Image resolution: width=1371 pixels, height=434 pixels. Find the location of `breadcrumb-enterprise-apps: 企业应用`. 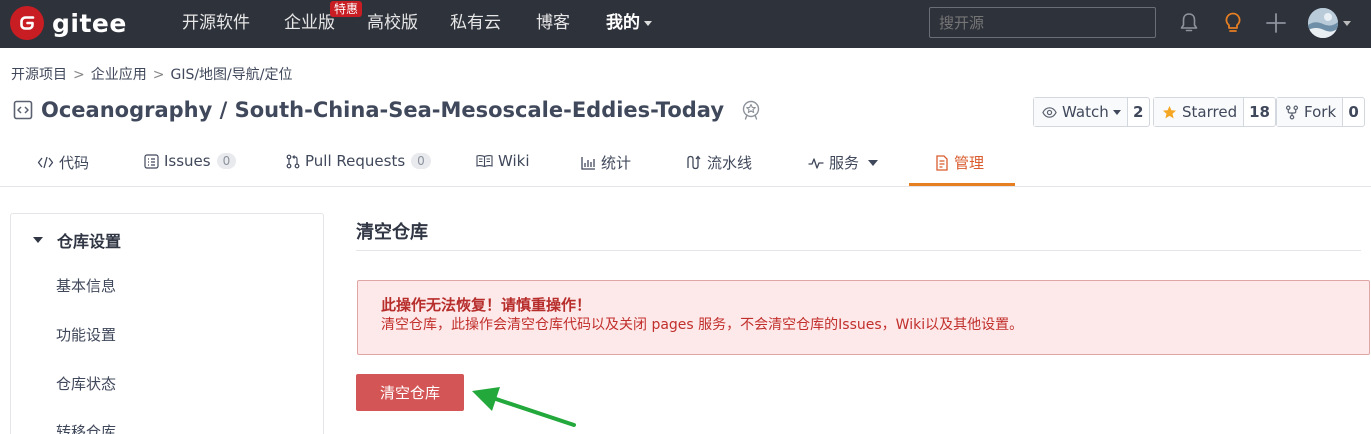

breadcrumb-enterprise-apps: 企业应用 is located at coordinates (119, 75).